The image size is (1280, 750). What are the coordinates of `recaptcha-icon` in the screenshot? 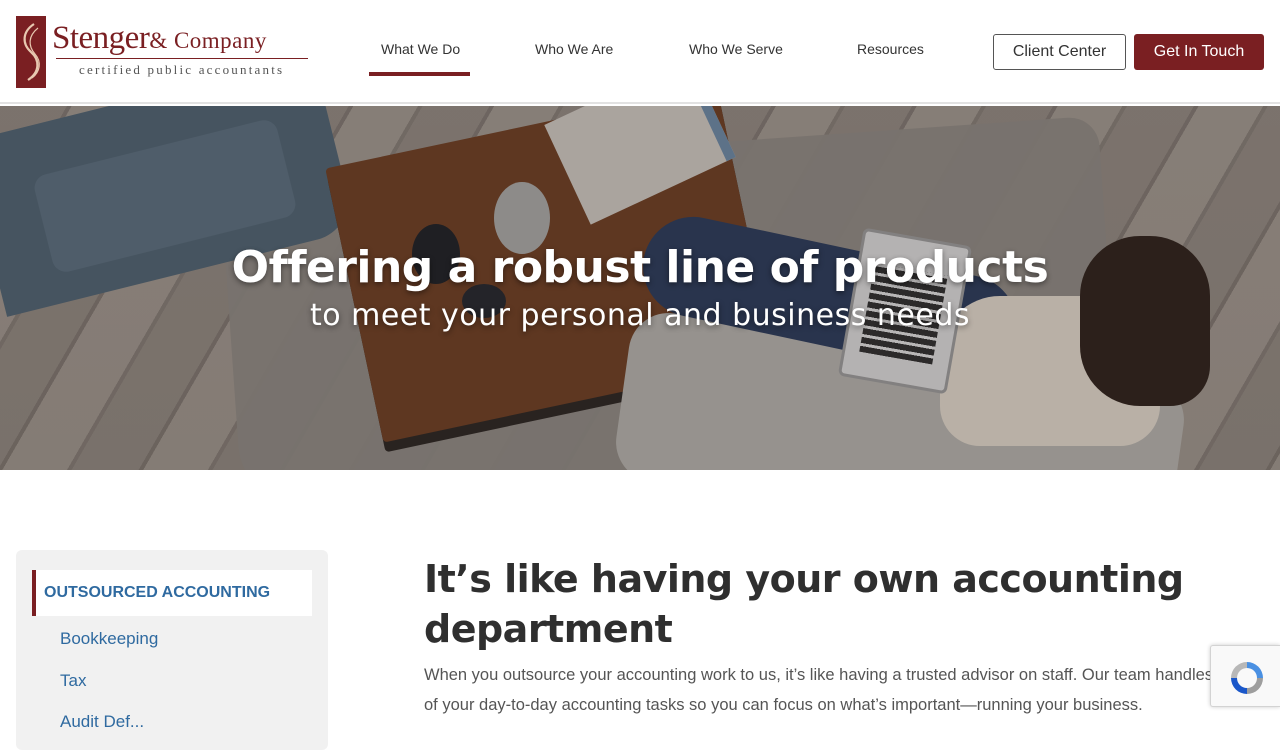 It's located at (1247, 678).